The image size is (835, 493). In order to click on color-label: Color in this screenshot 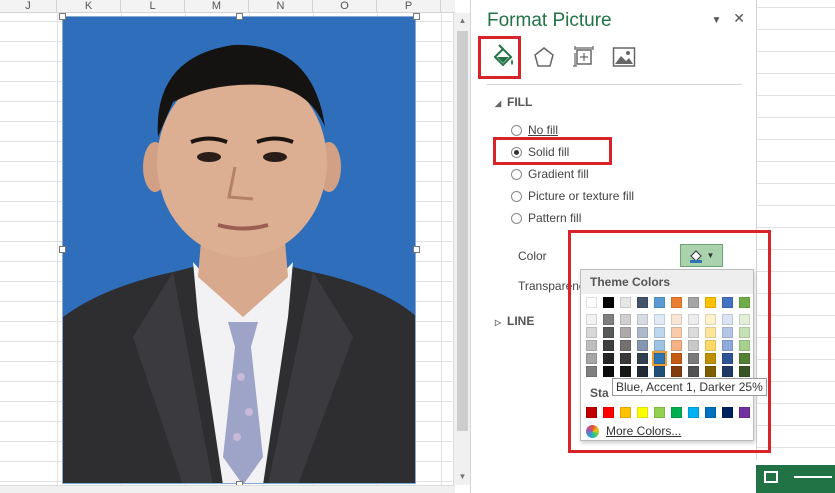, I will do `click(532, 256)`.